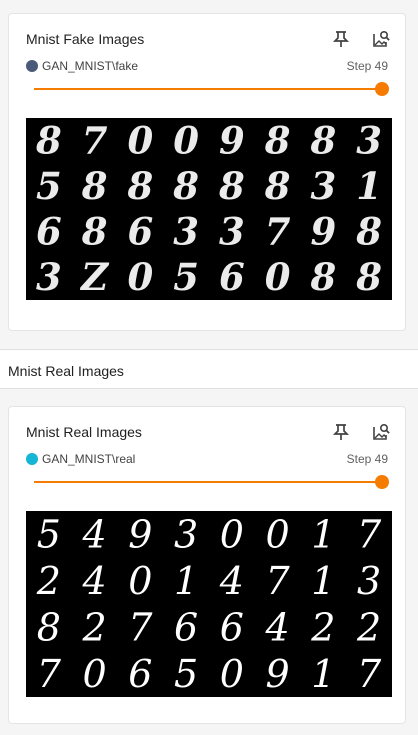  Describe the element at coordinates (89, 459) in the screenshot. I see `run-name: GAN_MNIST\real` at that location.